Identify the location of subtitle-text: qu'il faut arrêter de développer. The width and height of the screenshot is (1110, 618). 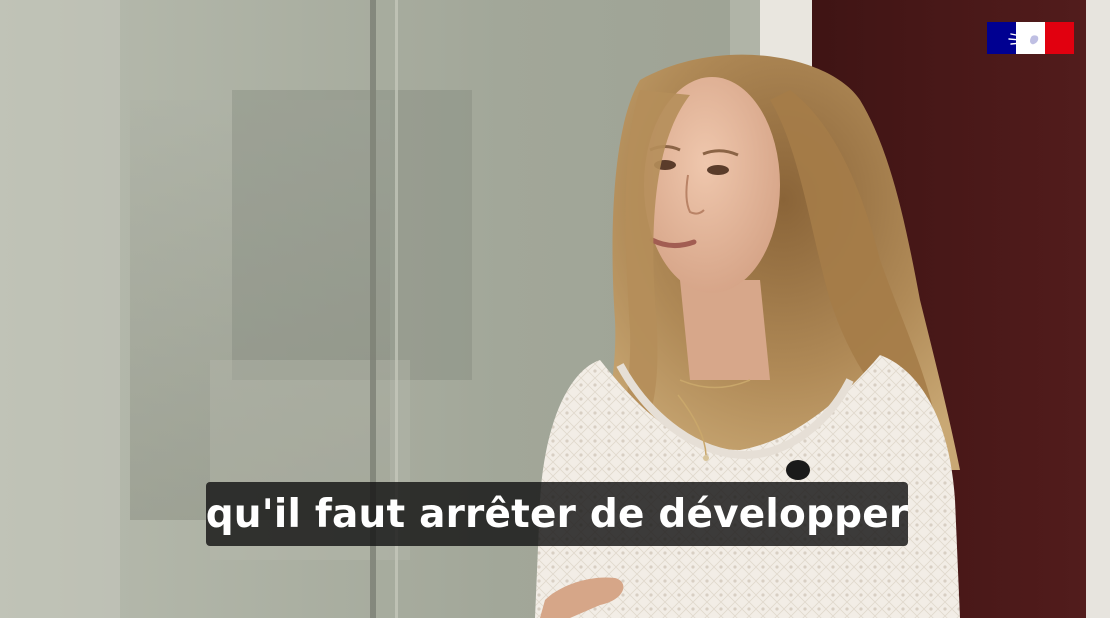
(557, 514).